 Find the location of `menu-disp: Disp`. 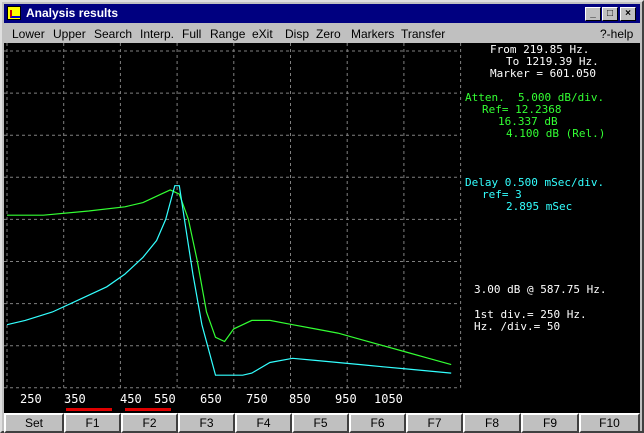

menu-disp: Disp is located at coordinates (297, 34).